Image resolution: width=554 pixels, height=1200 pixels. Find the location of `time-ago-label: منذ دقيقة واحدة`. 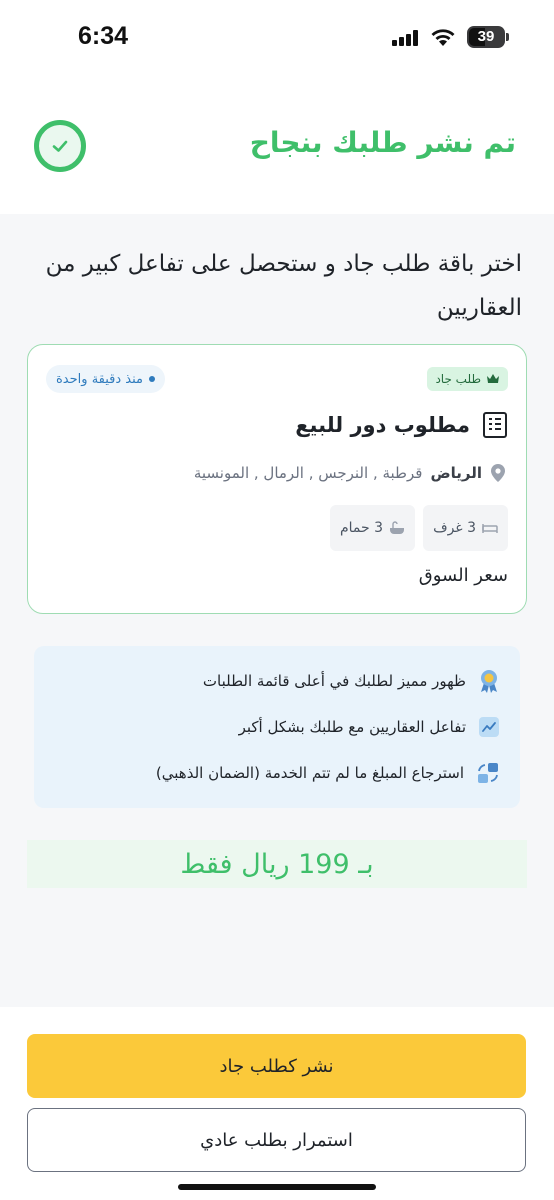

time-ago-label: منذ دقيقة واحدة is located at coordinates (100, 379).